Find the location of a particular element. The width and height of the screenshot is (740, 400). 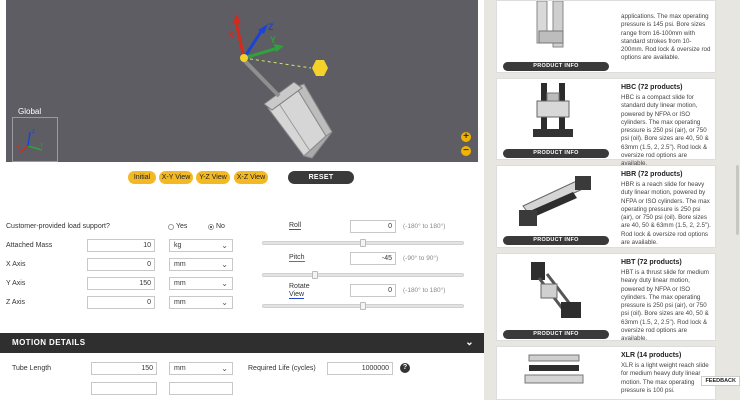

roll-range: (-180° to 180°) is located at coordinates (424, 226).